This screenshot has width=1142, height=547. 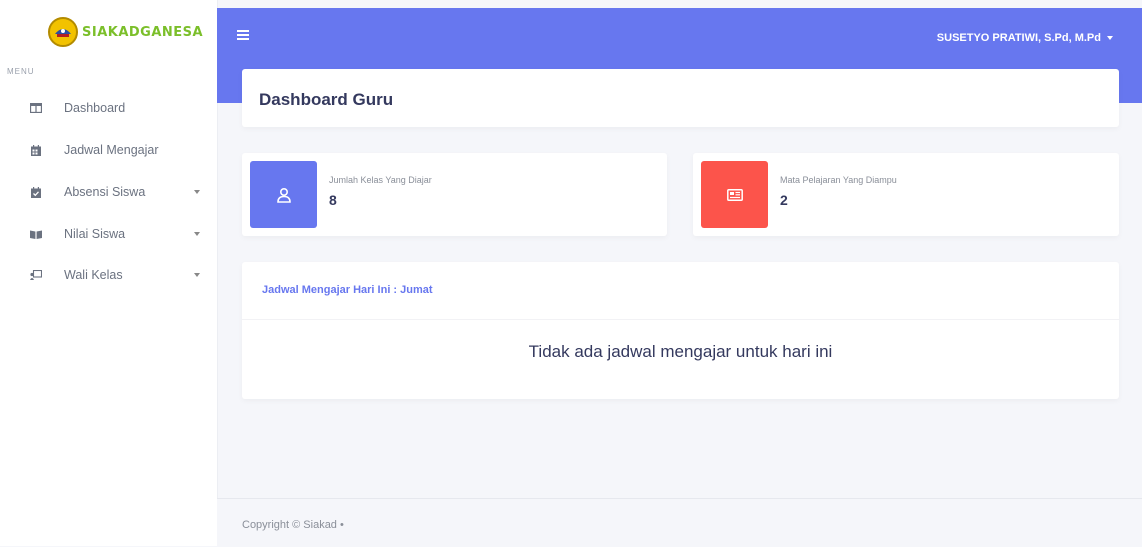 What do you see at coordinates (283, 194) in the screenshot?
I see `user-icon` at bounding box center [283, 194].